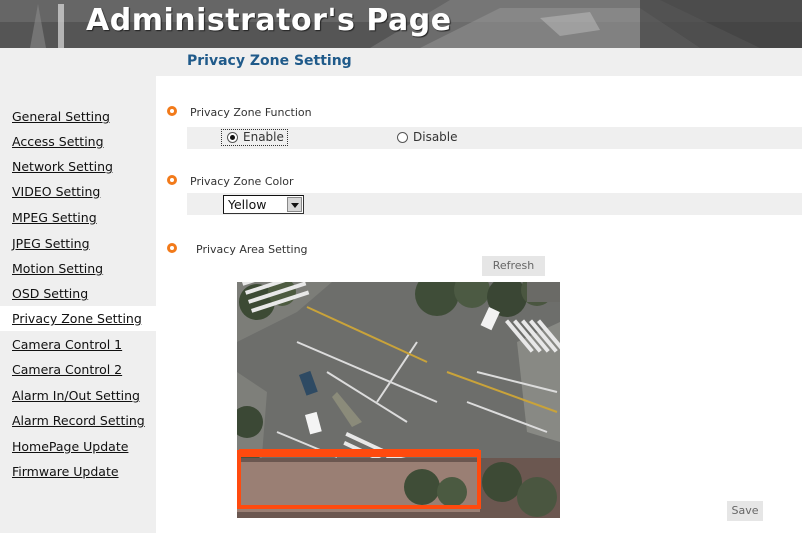  Describe the element at coordinates (513, 266) in the screenshot. I see `refresh-button: Refresh` at that location.